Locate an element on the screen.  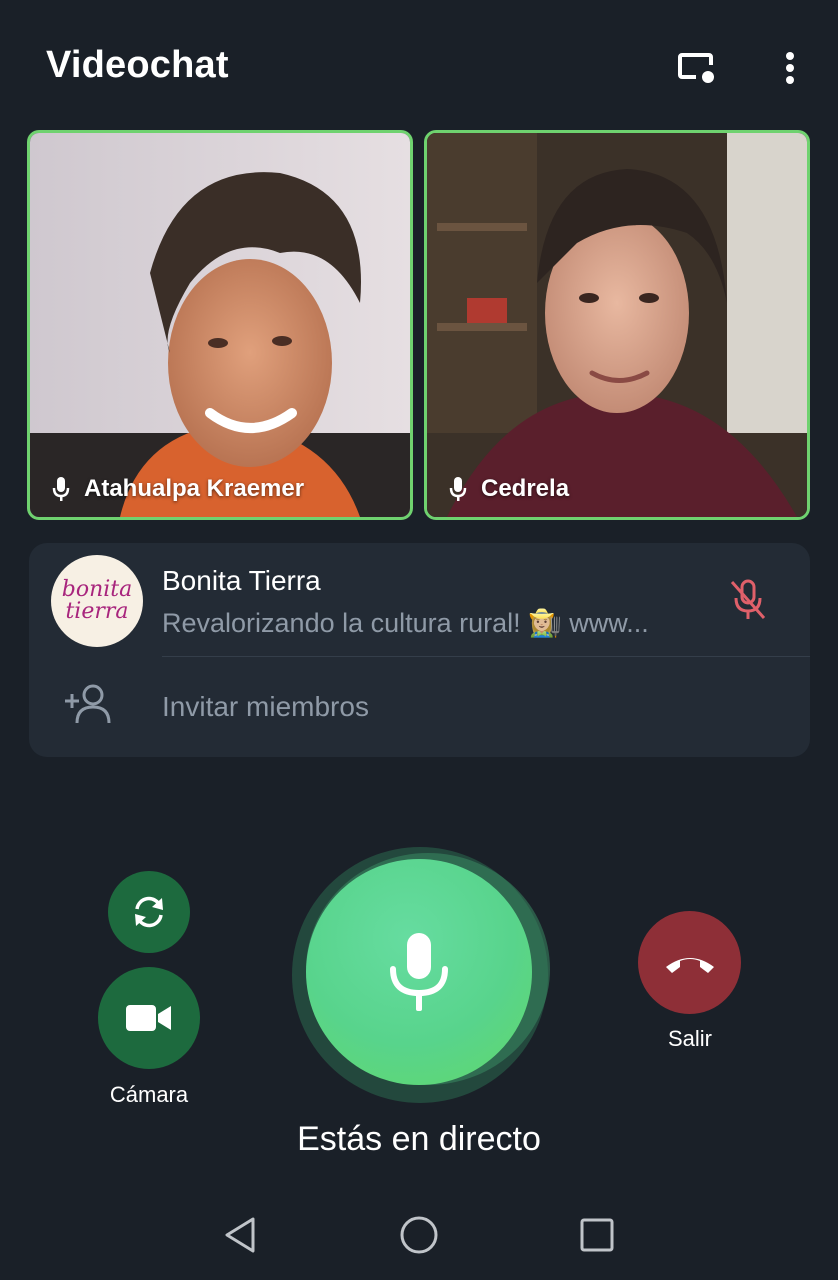
back-triangle-icon is located at coordinates (240, 1235).